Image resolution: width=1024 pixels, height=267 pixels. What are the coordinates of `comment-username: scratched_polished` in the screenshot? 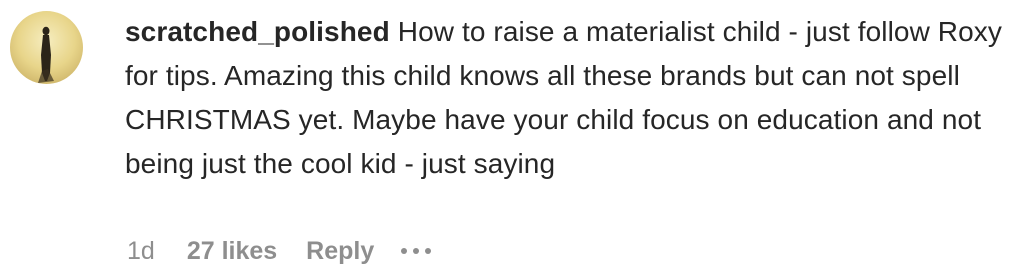 It's located at (257, 31).